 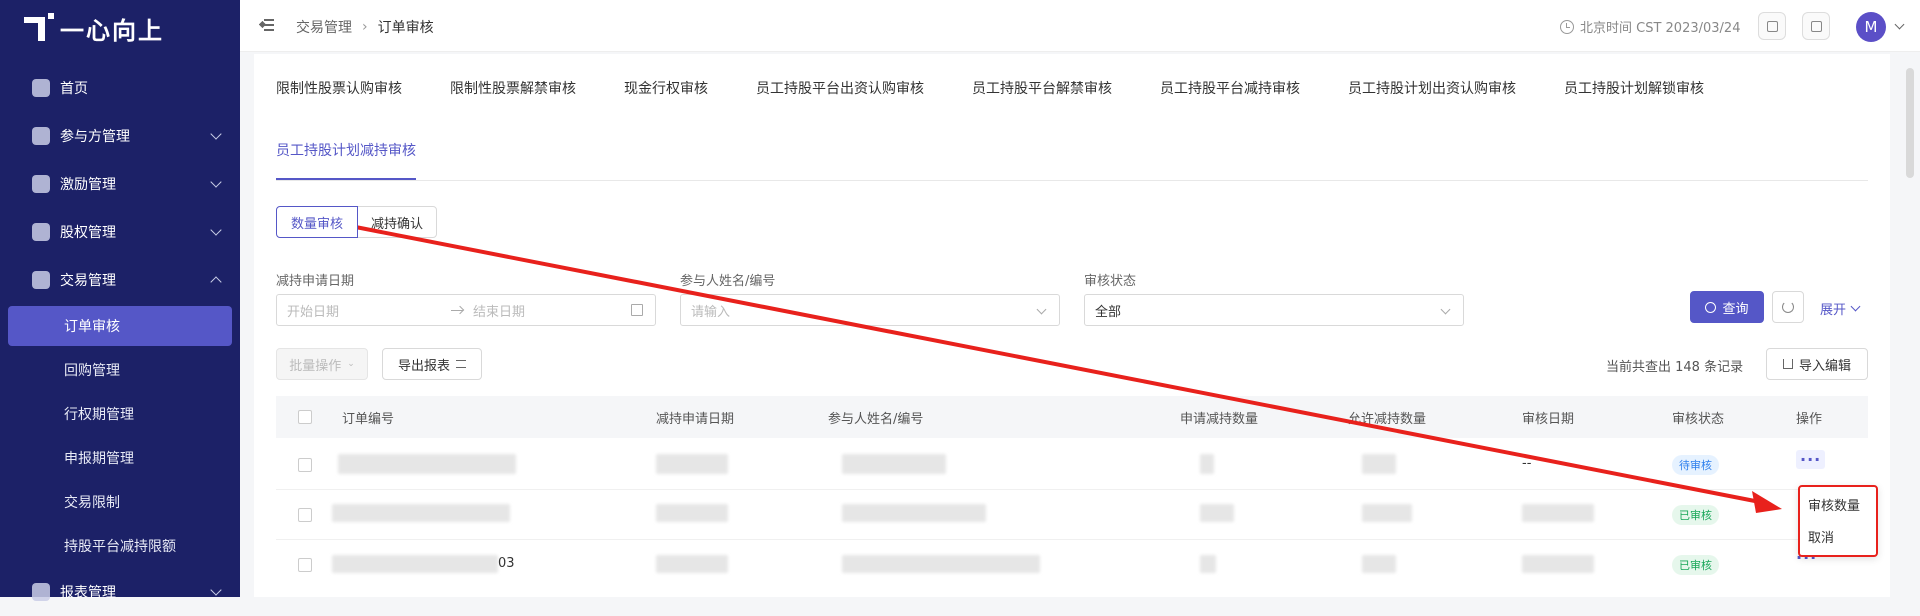 What do you see at coordinates (1558, 564) in the screenshot?
I see `review-date-redacted` at bounding box center [1558, 564].